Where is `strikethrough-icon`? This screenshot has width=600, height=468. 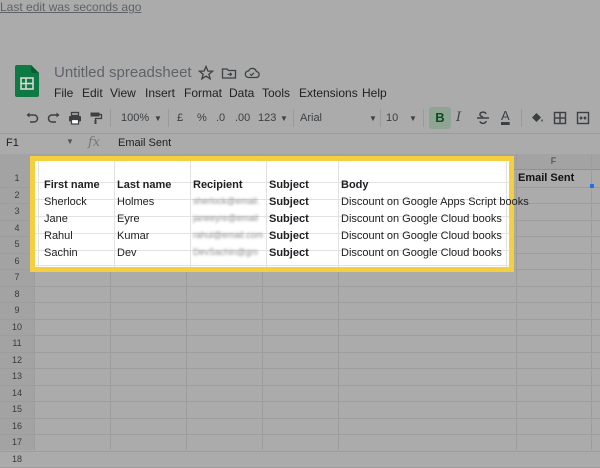
strikethrough-icon is located at coordinates (483, 118).